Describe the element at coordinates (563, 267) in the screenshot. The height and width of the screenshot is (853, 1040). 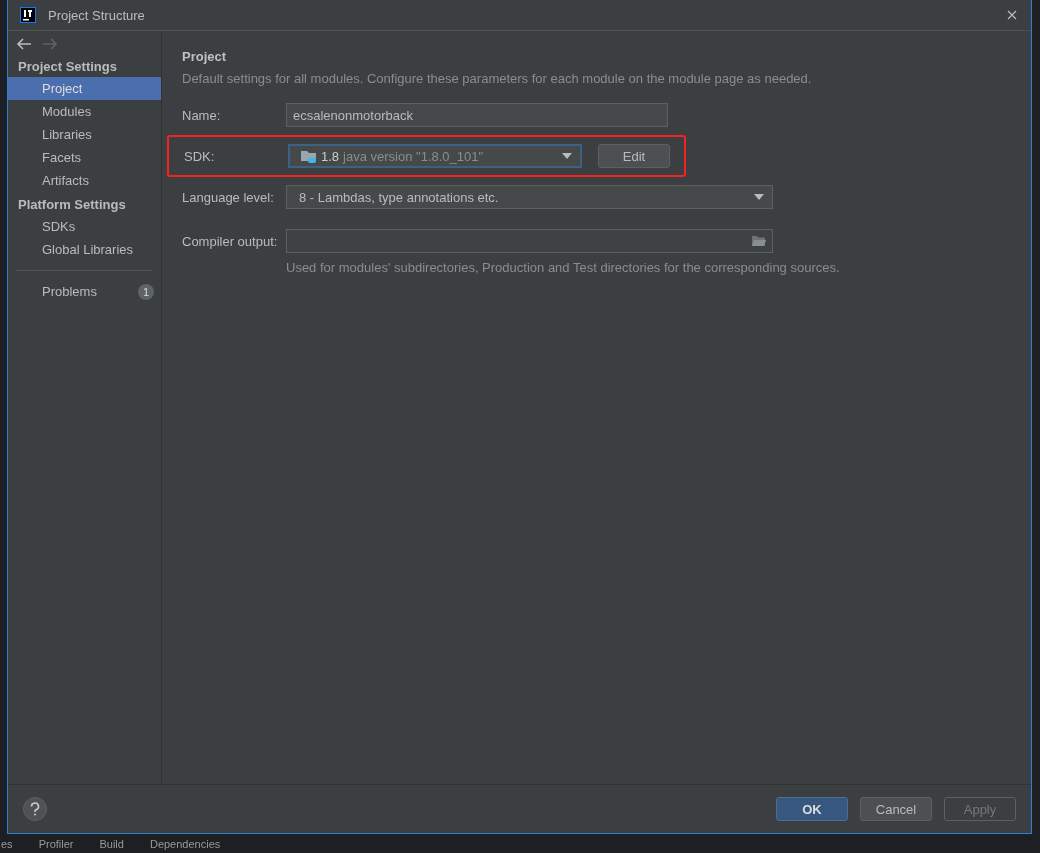
I see `hint-text: Used for modules' subdirectories, Production and Test directories for the corresponding sources.` at that location.